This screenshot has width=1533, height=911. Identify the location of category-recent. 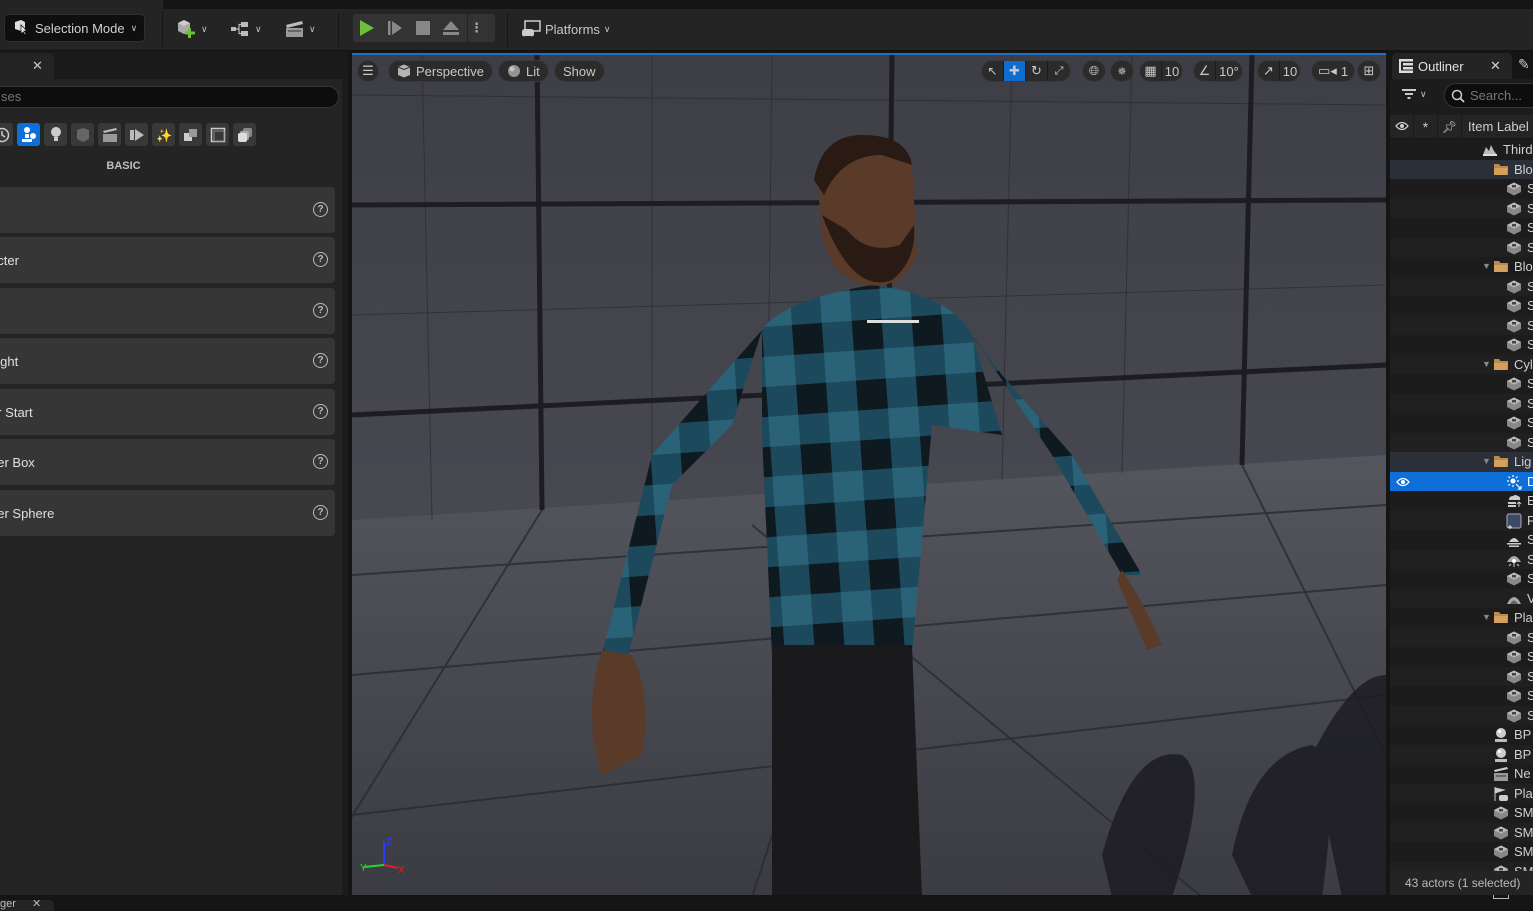
(6, 134).